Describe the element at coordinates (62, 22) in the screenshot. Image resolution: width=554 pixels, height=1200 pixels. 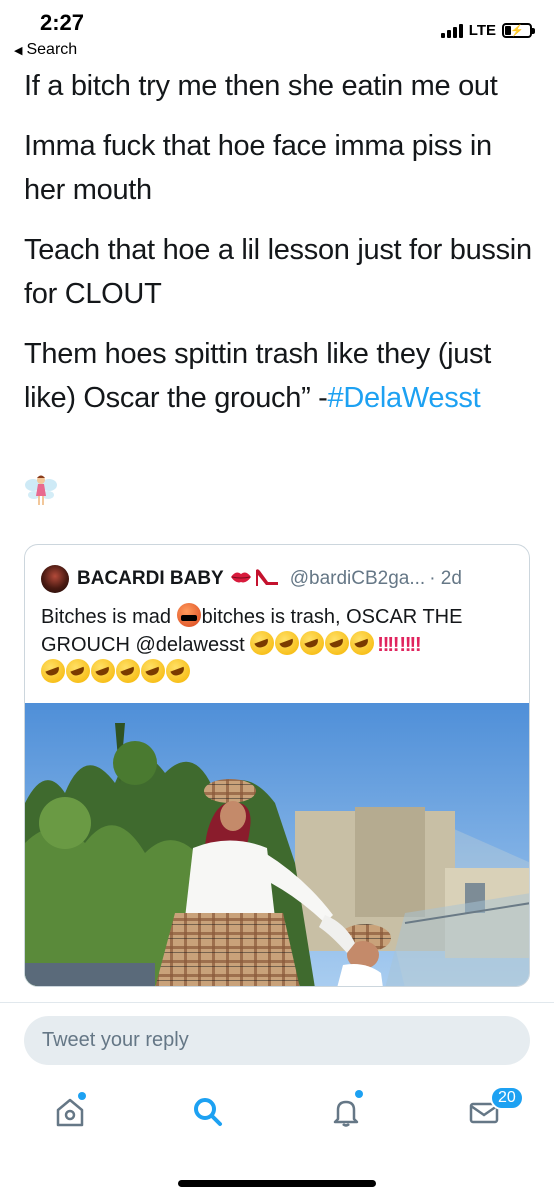
I see `status-time: 2:27` at that location.